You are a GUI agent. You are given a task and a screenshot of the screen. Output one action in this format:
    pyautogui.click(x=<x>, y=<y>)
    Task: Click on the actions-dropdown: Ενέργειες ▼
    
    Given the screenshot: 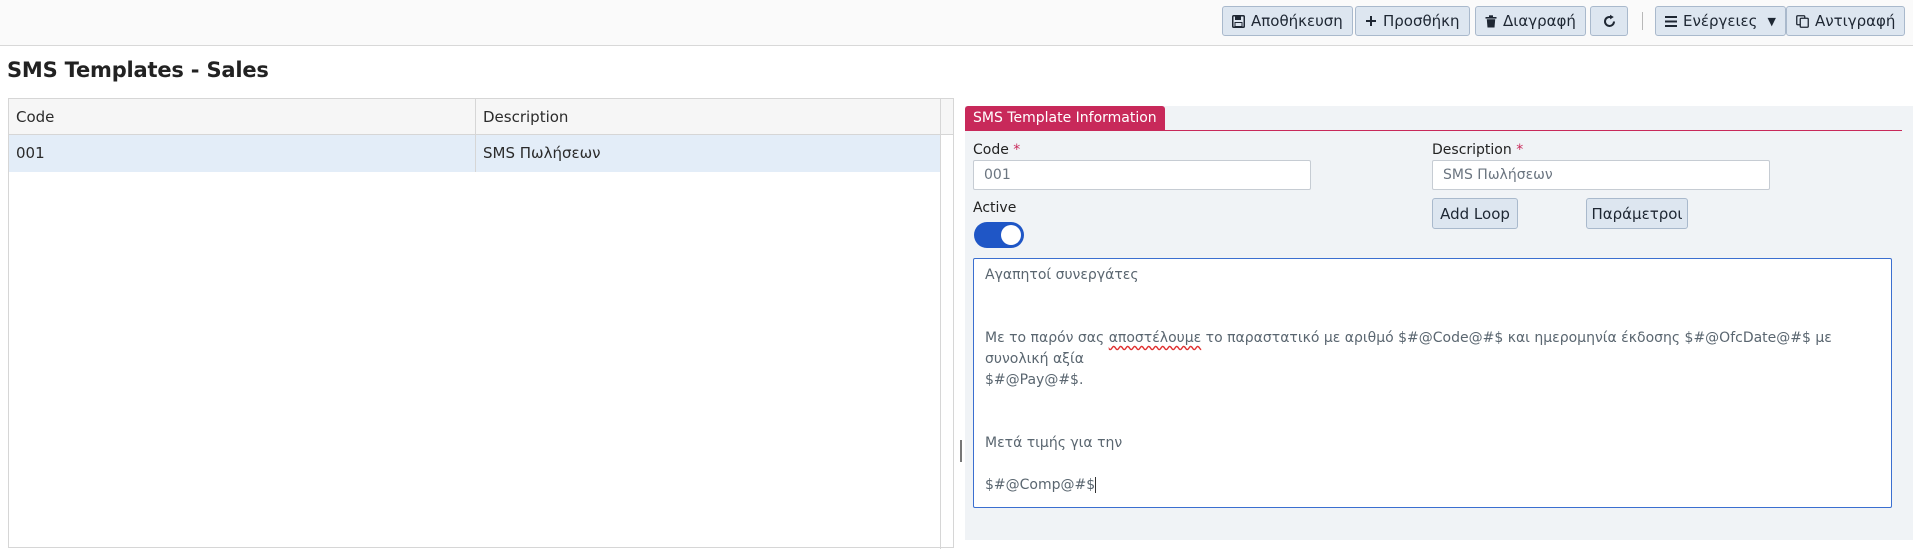 What is the action you would take?
    pyautogui.click(x=1720, y=21)
    